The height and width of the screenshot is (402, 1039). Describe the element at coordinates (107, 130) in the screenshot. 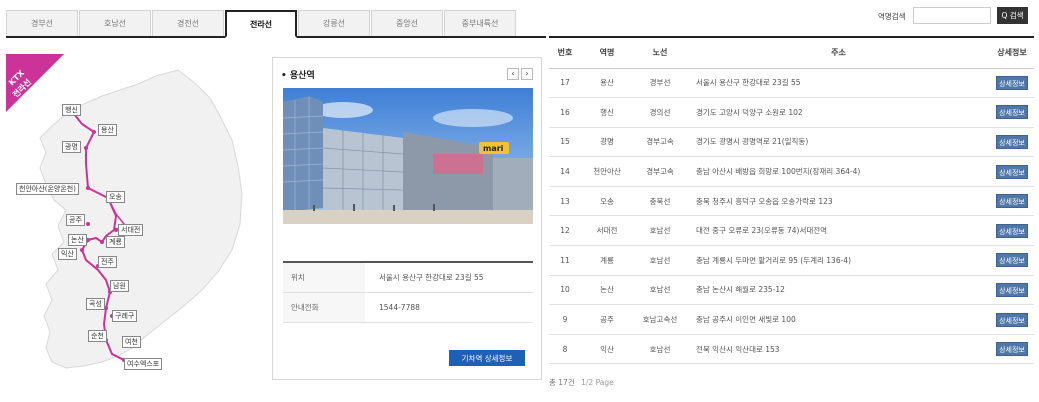

I see `map-station-yongsan: 용산` at that location.